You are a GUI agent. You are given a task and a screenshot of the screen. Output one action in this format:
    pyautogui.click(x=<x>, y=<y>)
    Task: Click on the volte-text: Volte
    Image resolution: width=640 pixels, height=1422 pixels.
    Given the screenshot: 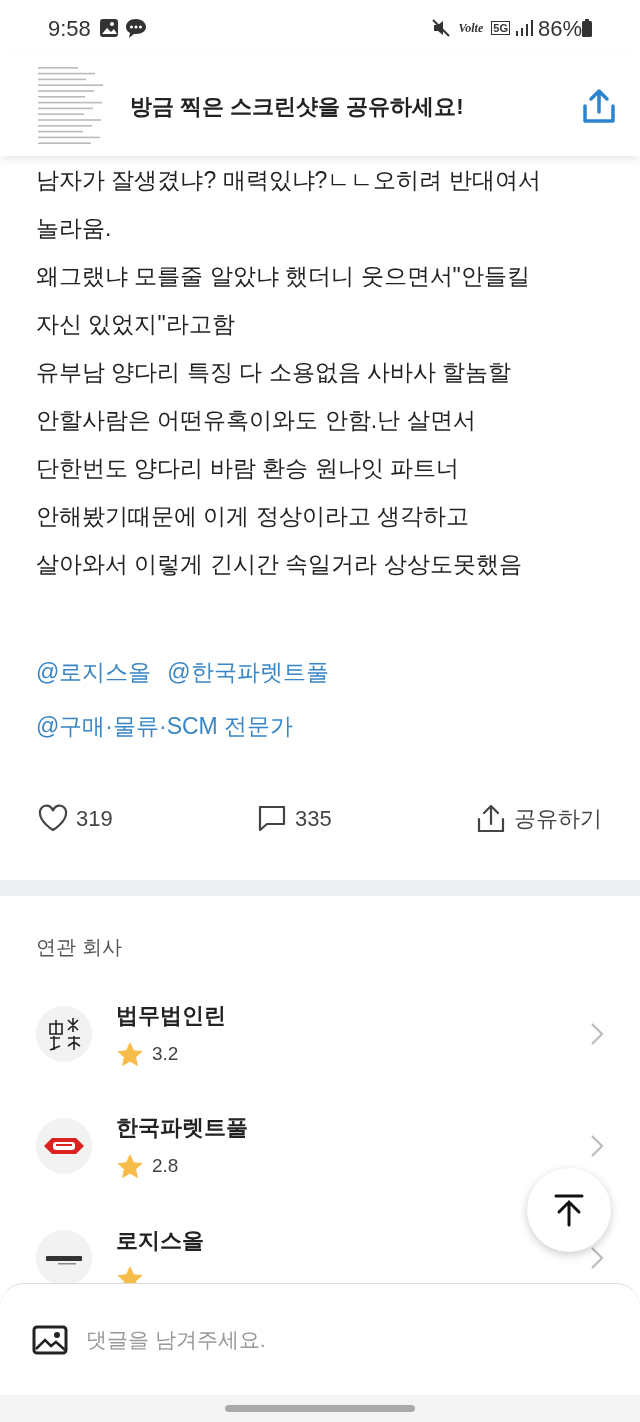 What is the action you would take?
    pyautogui.click(x=471, y=28)
    